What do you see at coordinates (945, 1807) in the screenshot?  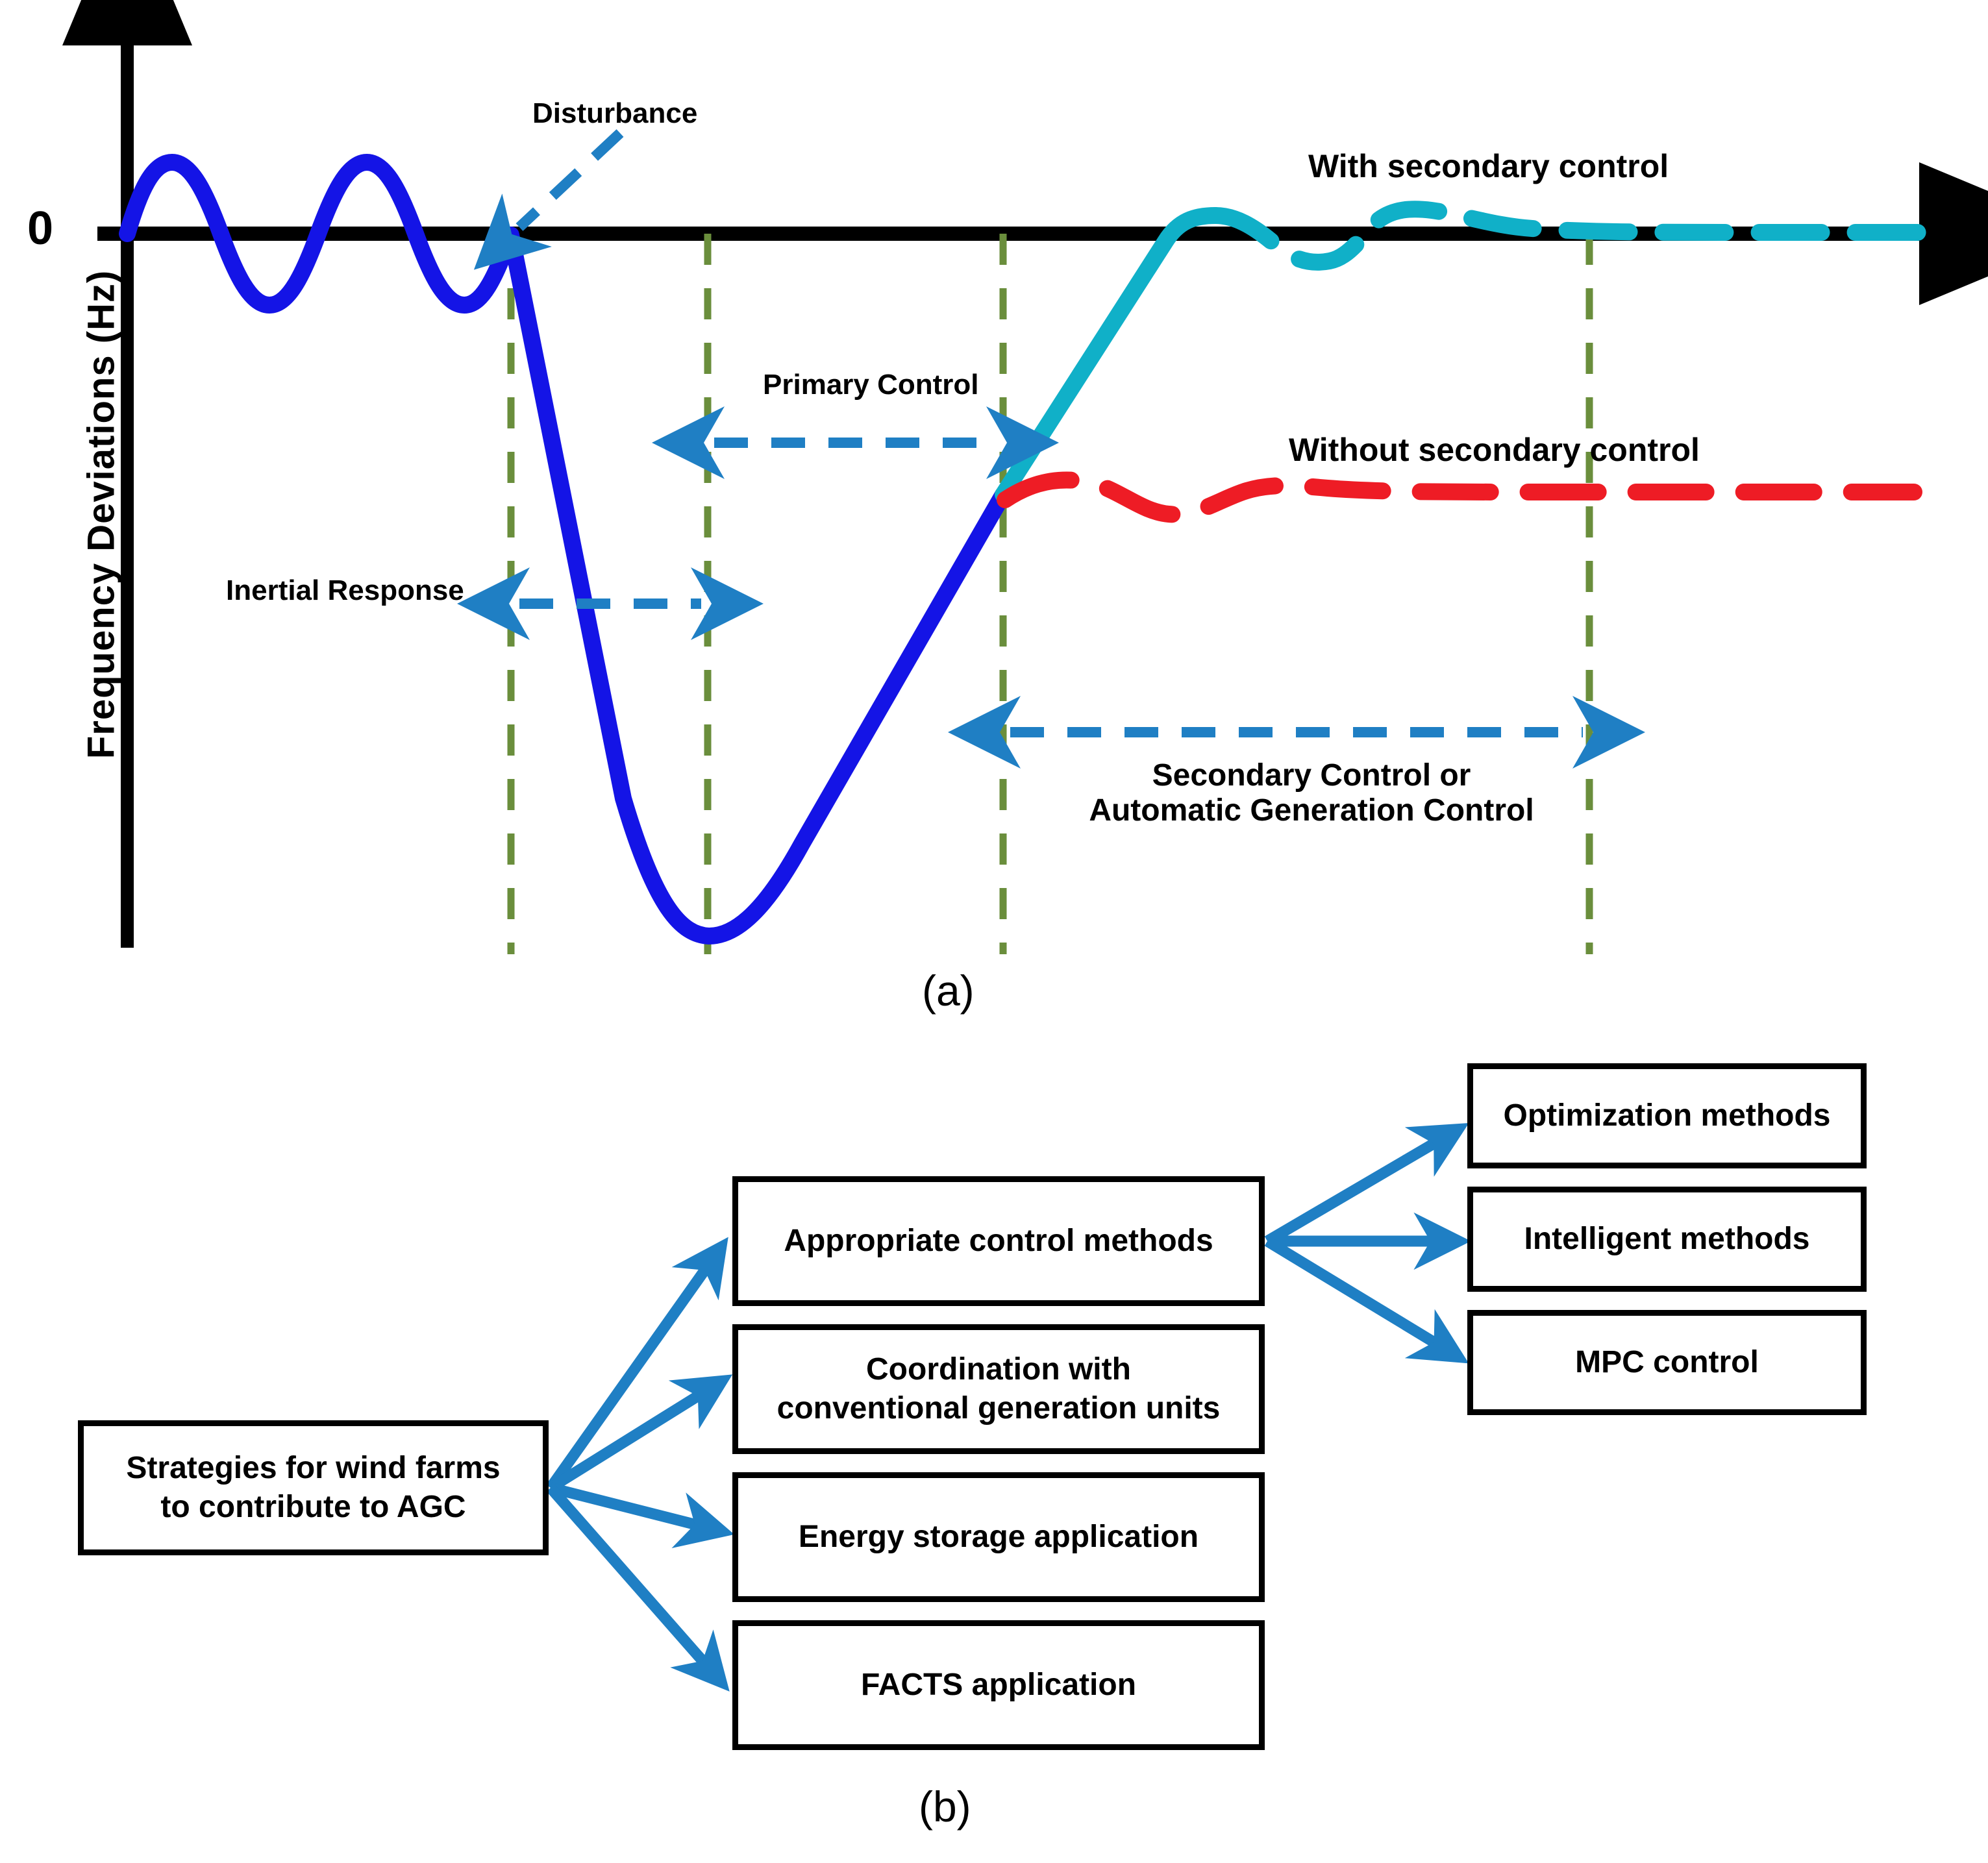 I see `panel-b-caption: (b)` at bounding box center [945, 1807].